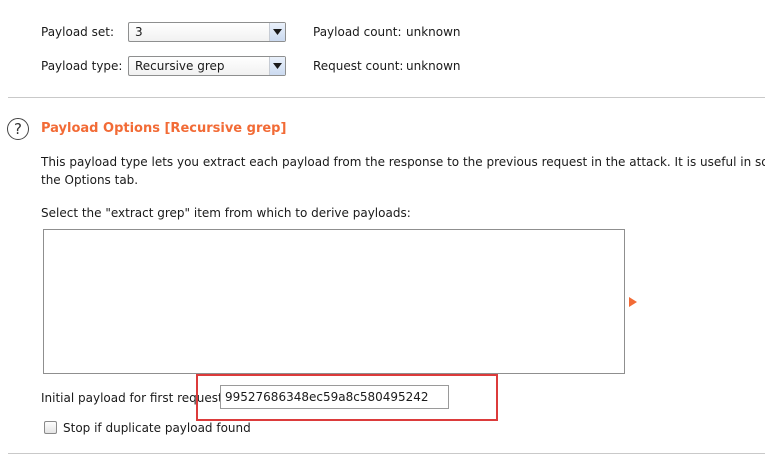  I want to click on payload-type-label: Payload type:, so click(82, 66).